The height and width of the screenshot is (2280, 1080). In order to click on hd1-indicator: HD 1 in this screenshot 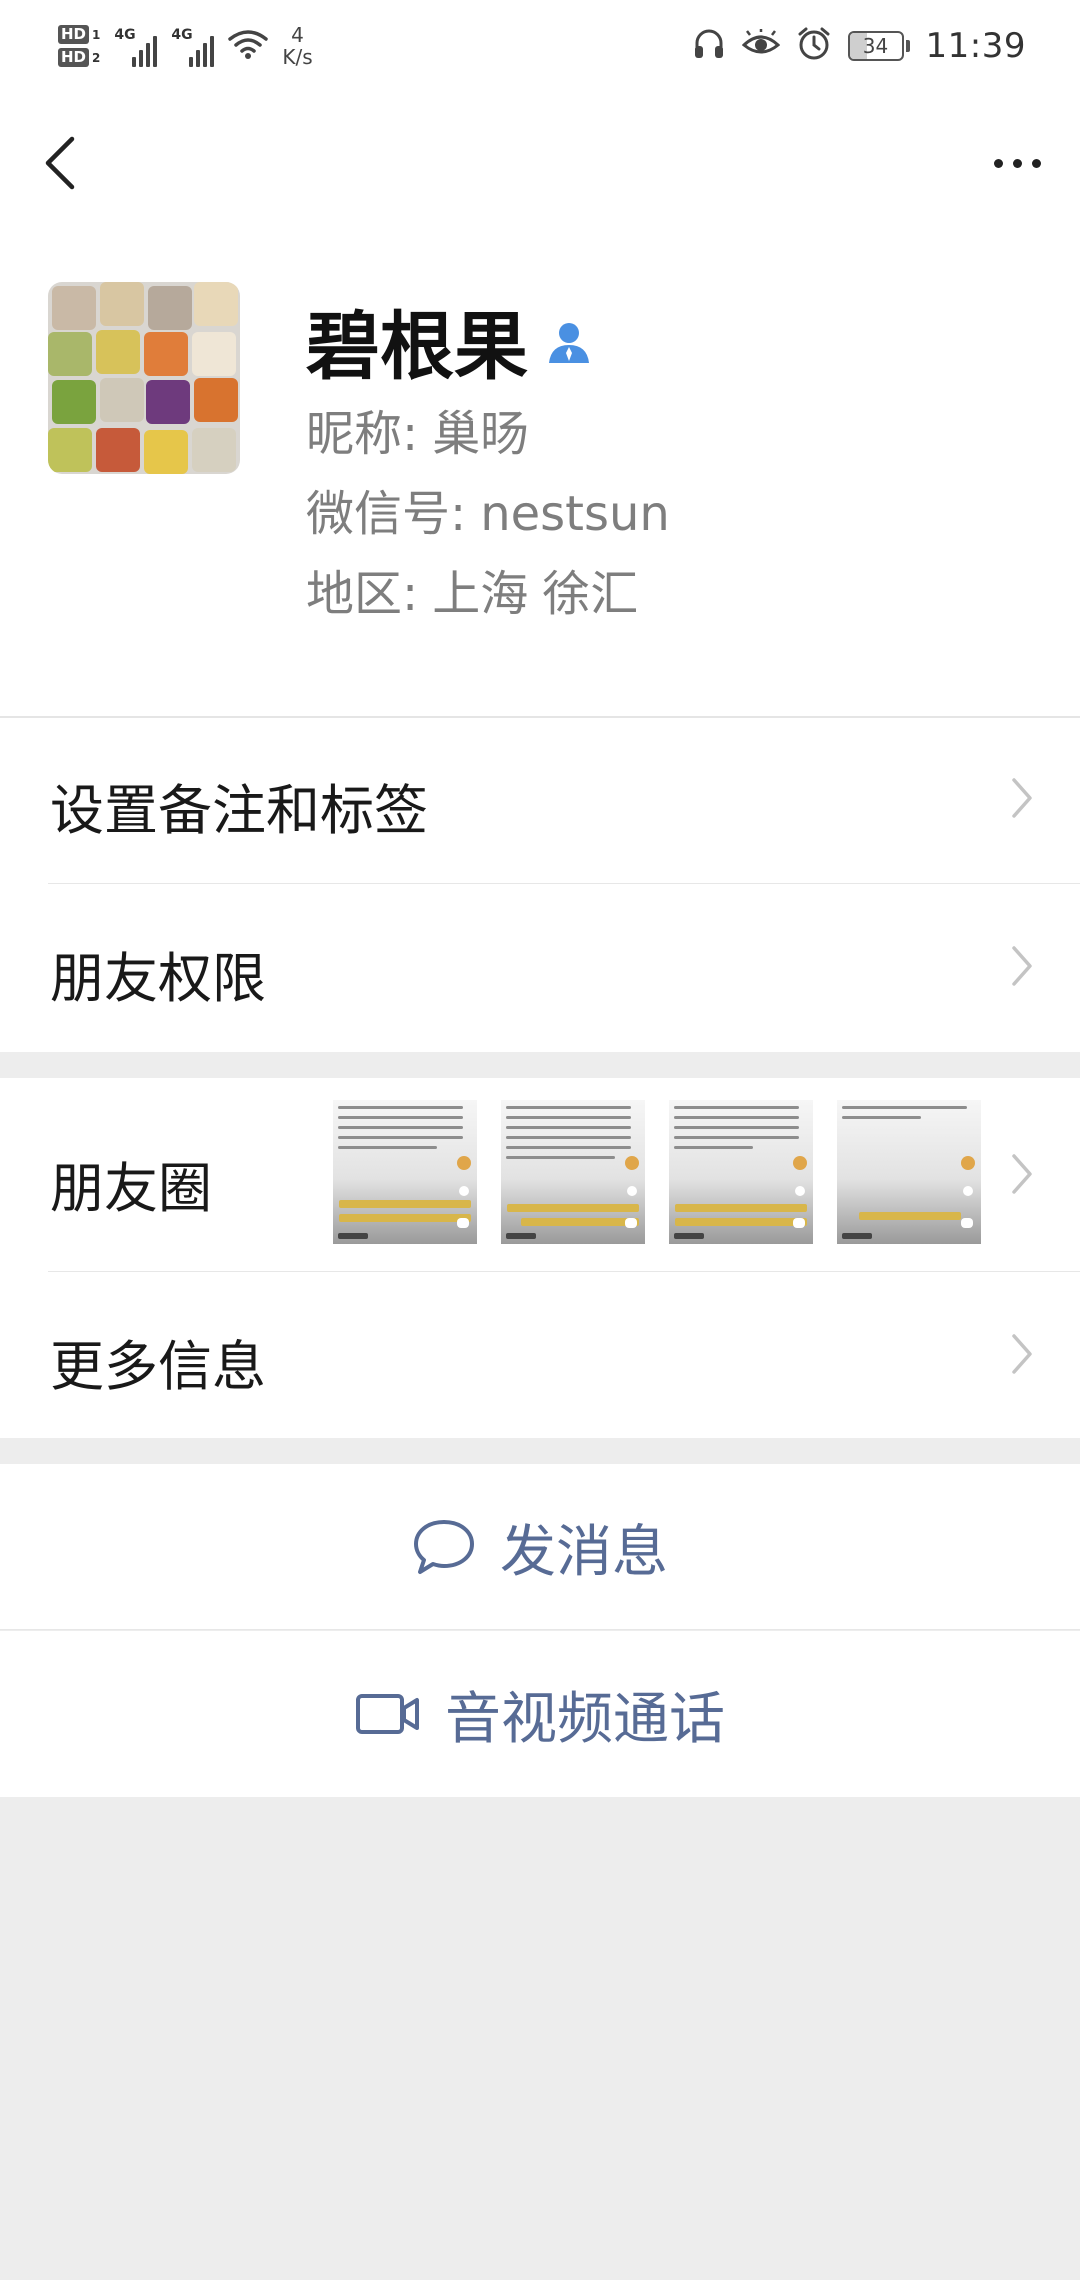, I will do `click(79, 34)`.